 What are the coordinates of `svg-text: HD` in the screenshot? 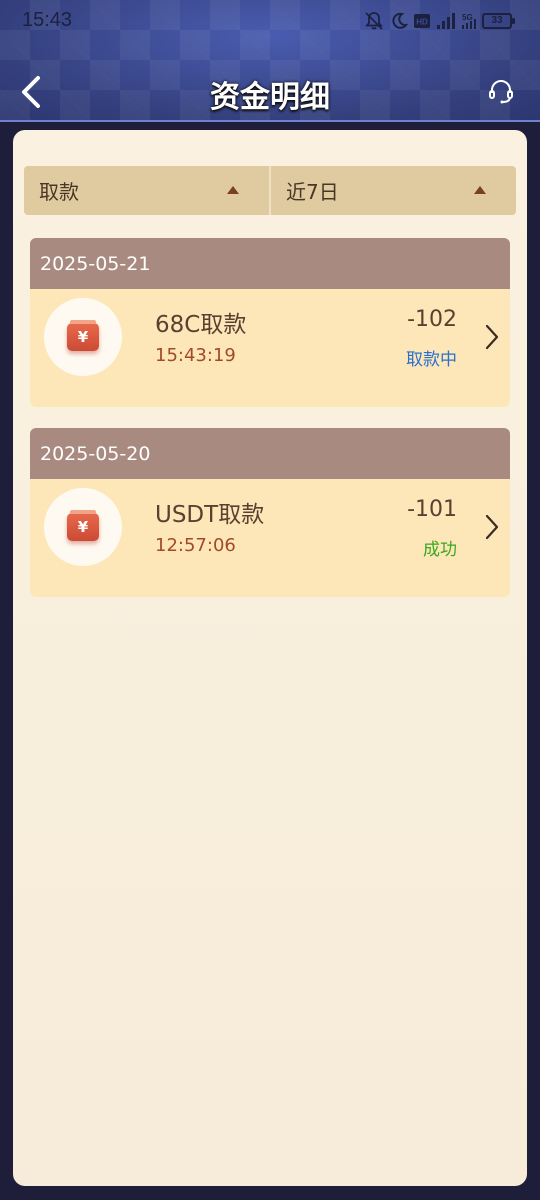 It's located at (422, 22).